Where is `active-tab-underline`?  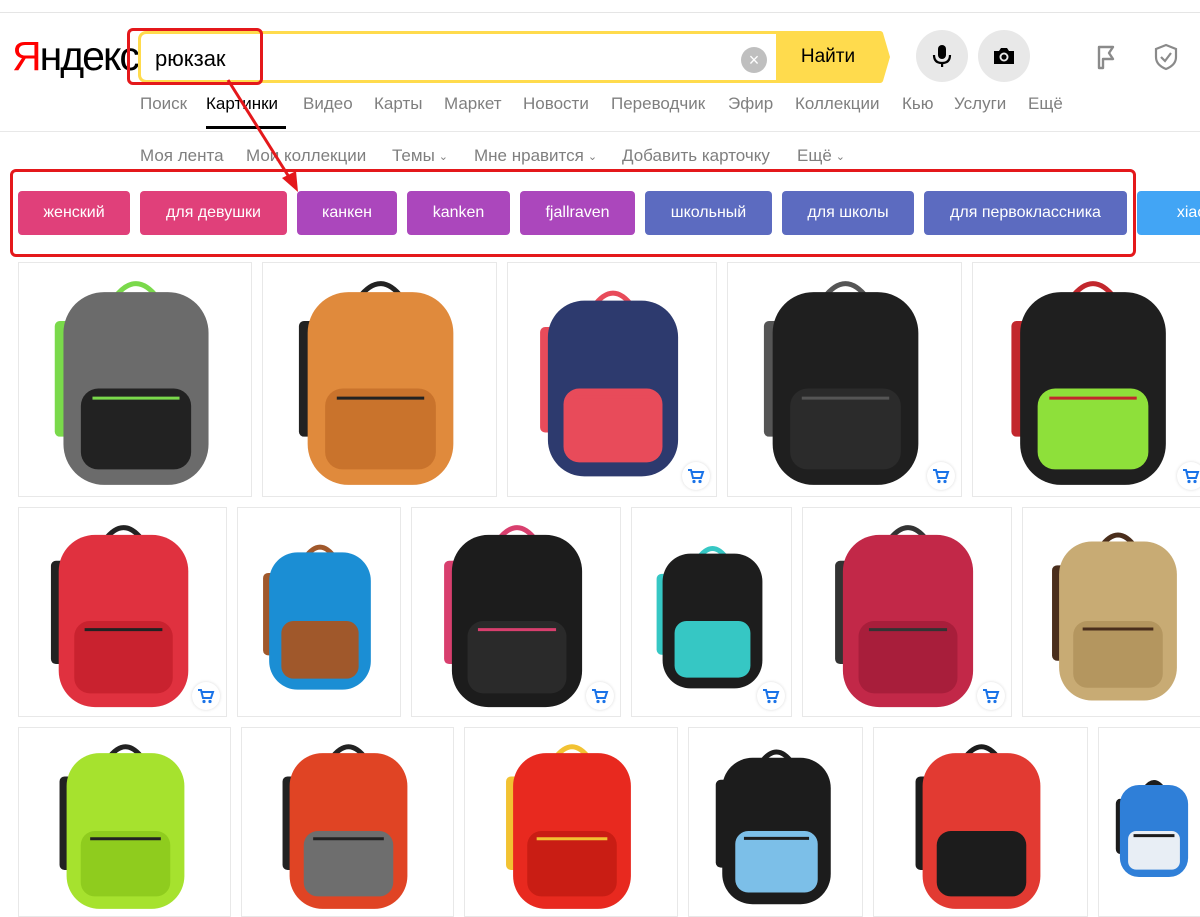 active-tab-underline is located at coordinates (246, 127).